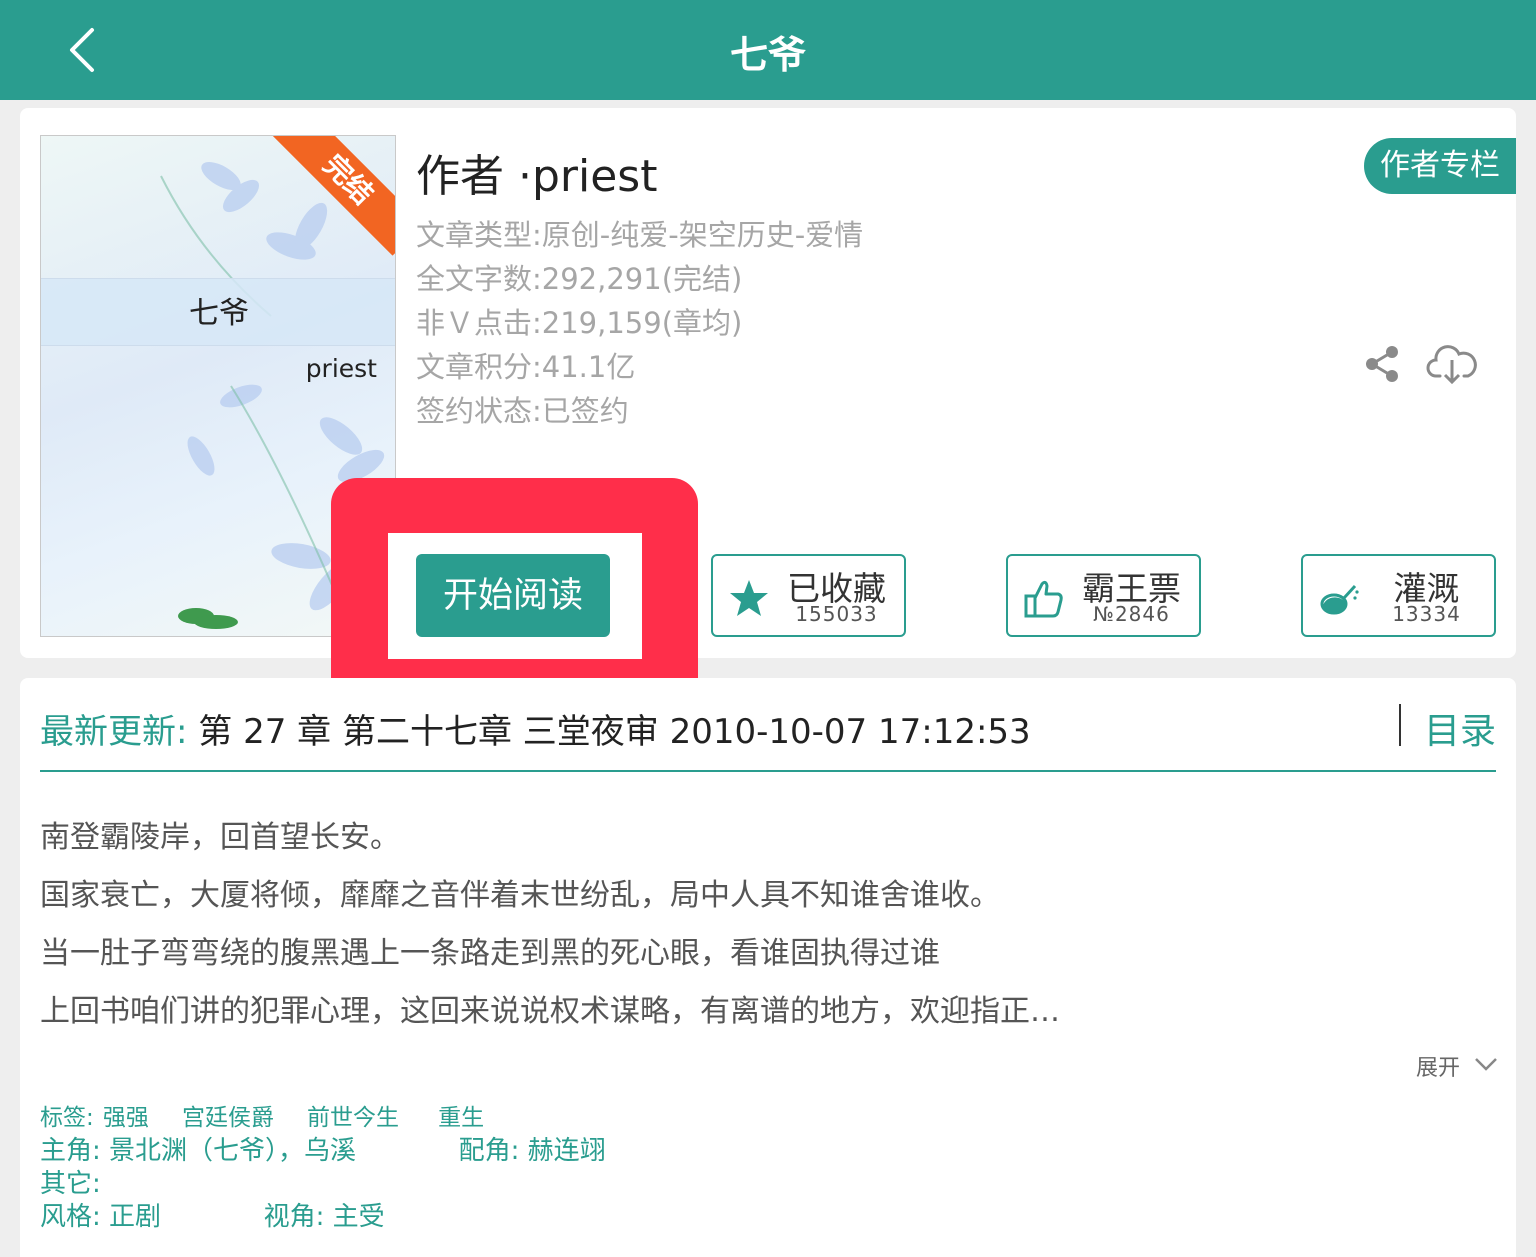  I want to click on cover-grass, so click(208, 618).